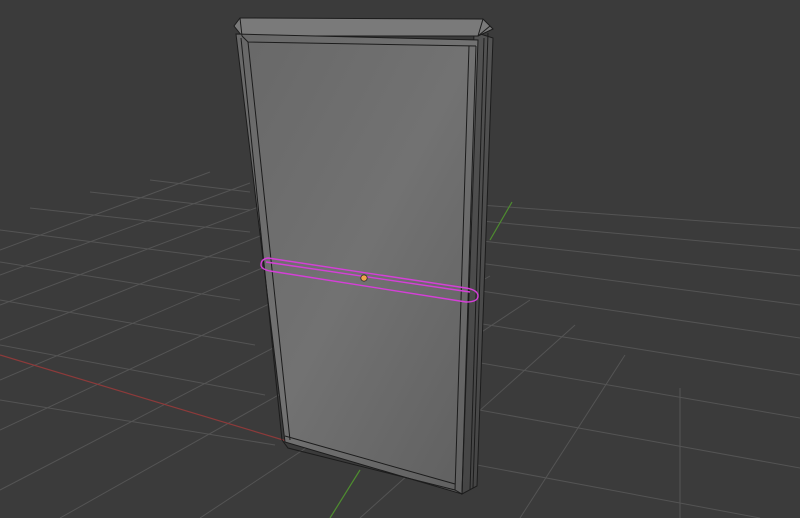  What do you see at coordinates (364, 278) in the screenshot?
I see `origin-dot-icon` at bounding box center [364, 278].